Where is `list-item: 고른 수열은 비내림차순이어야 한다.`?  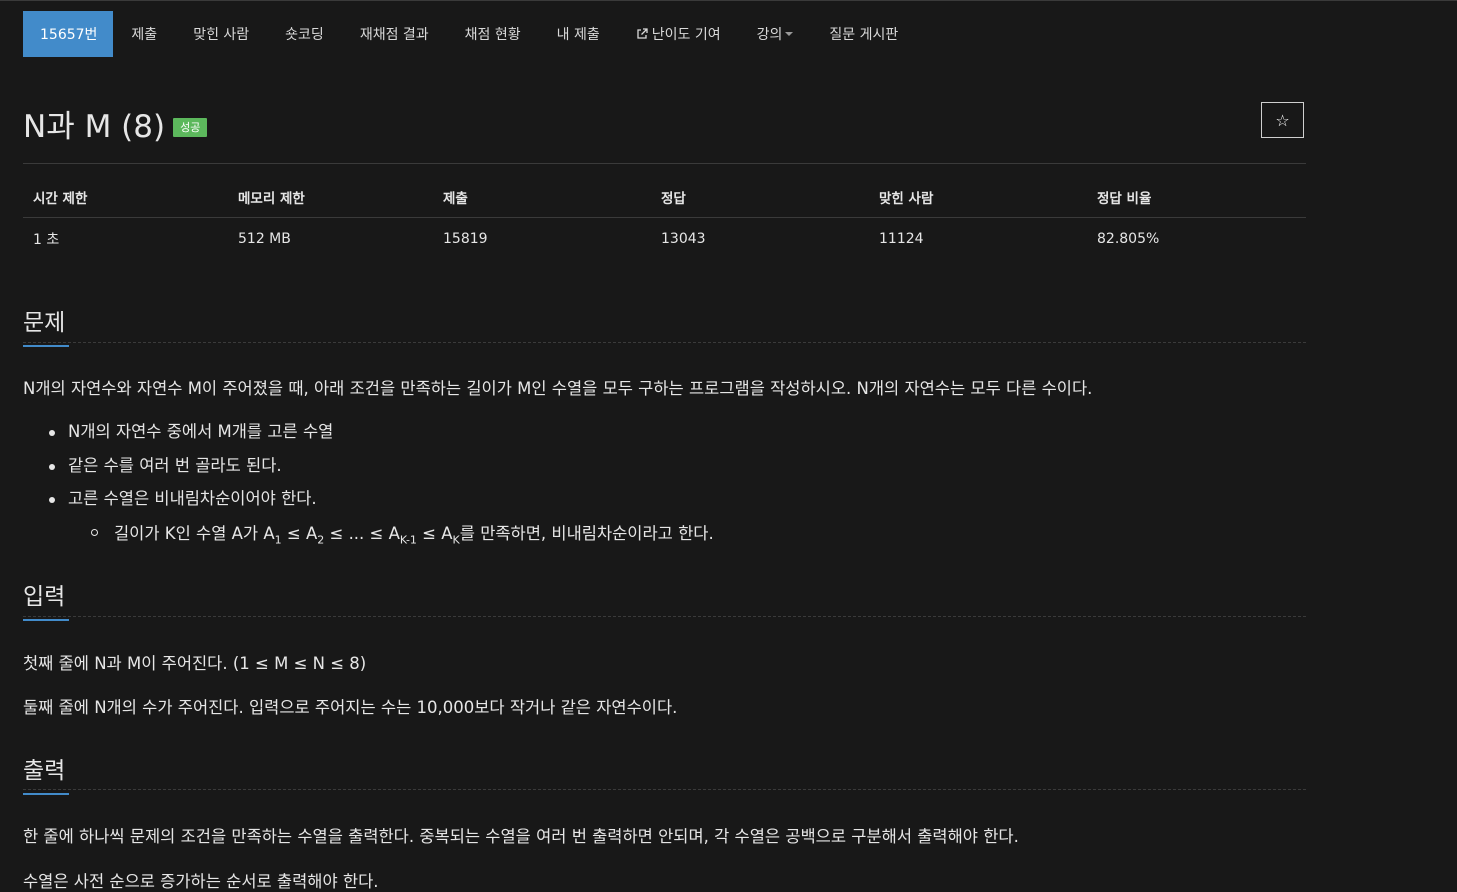 list-item: 고른 수열은 비내림차순이어야 한다. is located at coordinates (178, 503).